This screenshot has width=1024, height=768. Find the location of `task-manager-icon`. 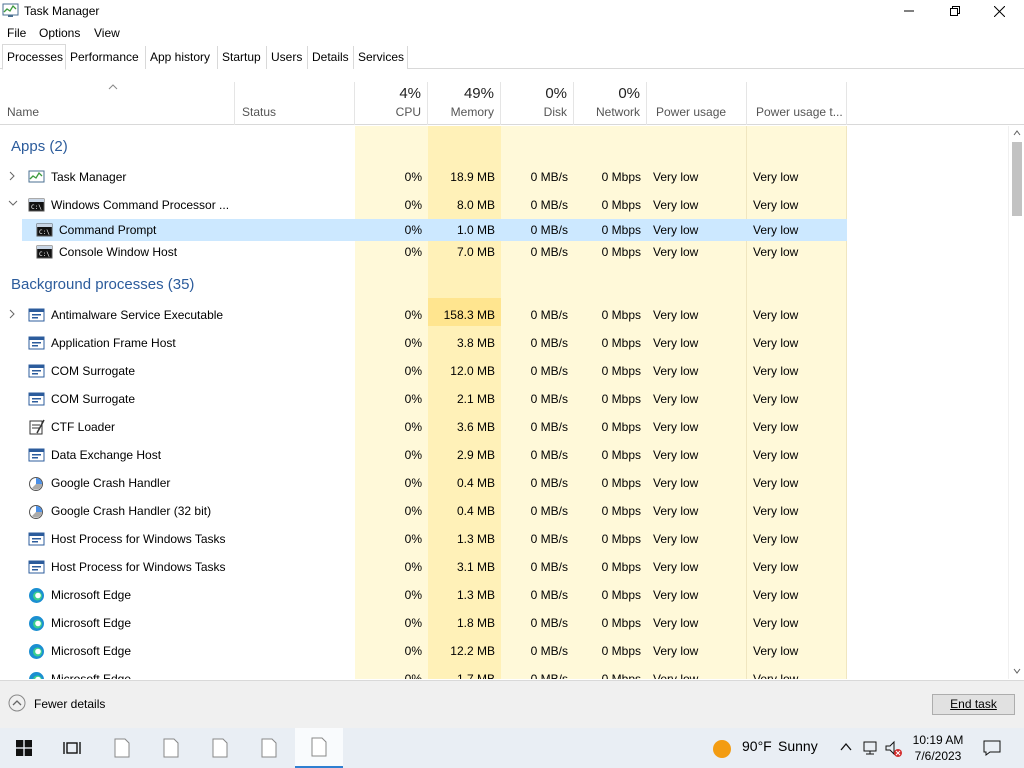

task-manager-icon is located at coordinates (10, 10).